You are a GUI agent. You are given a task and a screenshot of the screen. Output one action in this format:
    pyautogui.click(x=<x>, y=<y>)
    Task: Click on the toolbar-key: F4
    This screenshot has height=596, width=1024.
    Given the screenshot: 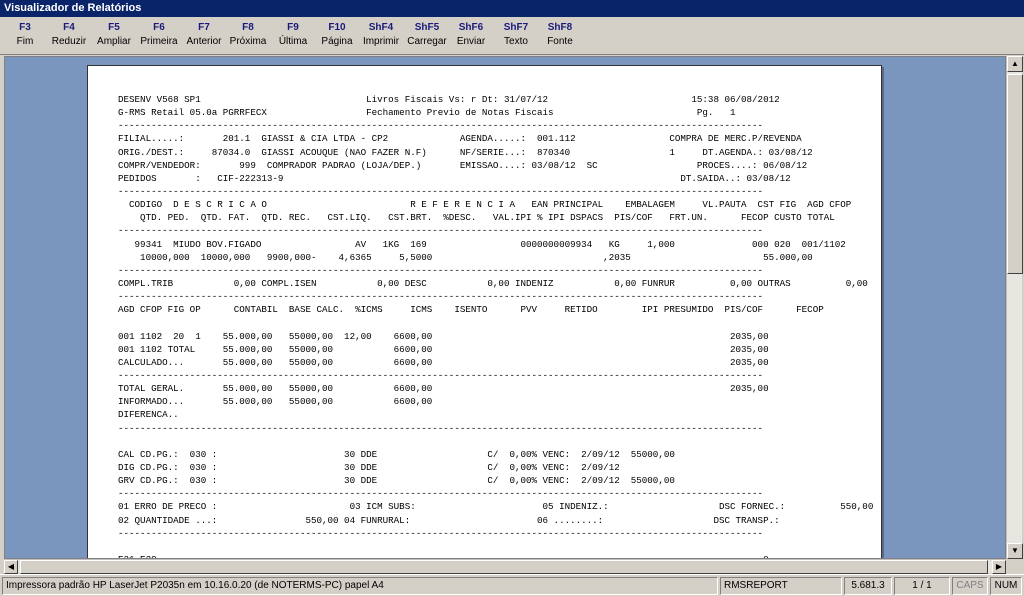 What is the action you would take?
    pyautogui.click(x=69, y=27)
    